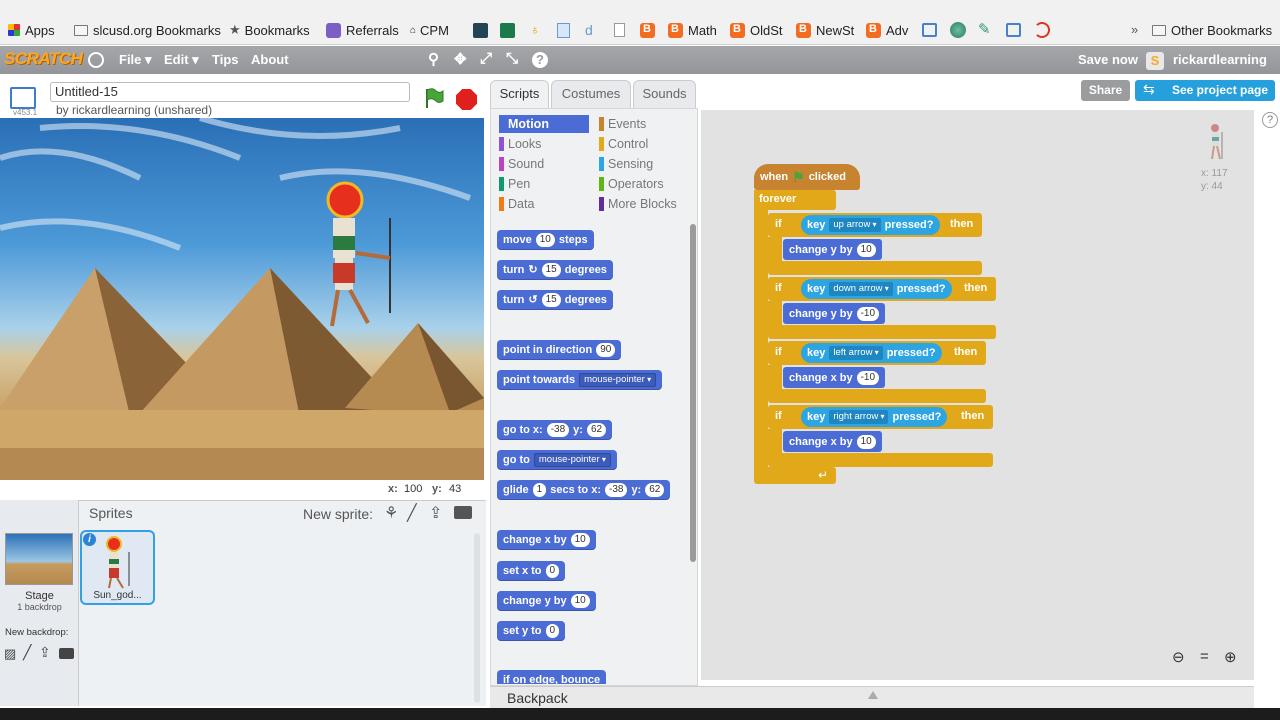 Image resolution: width=1280 pixels, height=720 pixels. What do you see at coordinates (984, 29) in the screenshot?
I see `bookmark-icon-pencil: ✎` at bounding box center [984, 29].